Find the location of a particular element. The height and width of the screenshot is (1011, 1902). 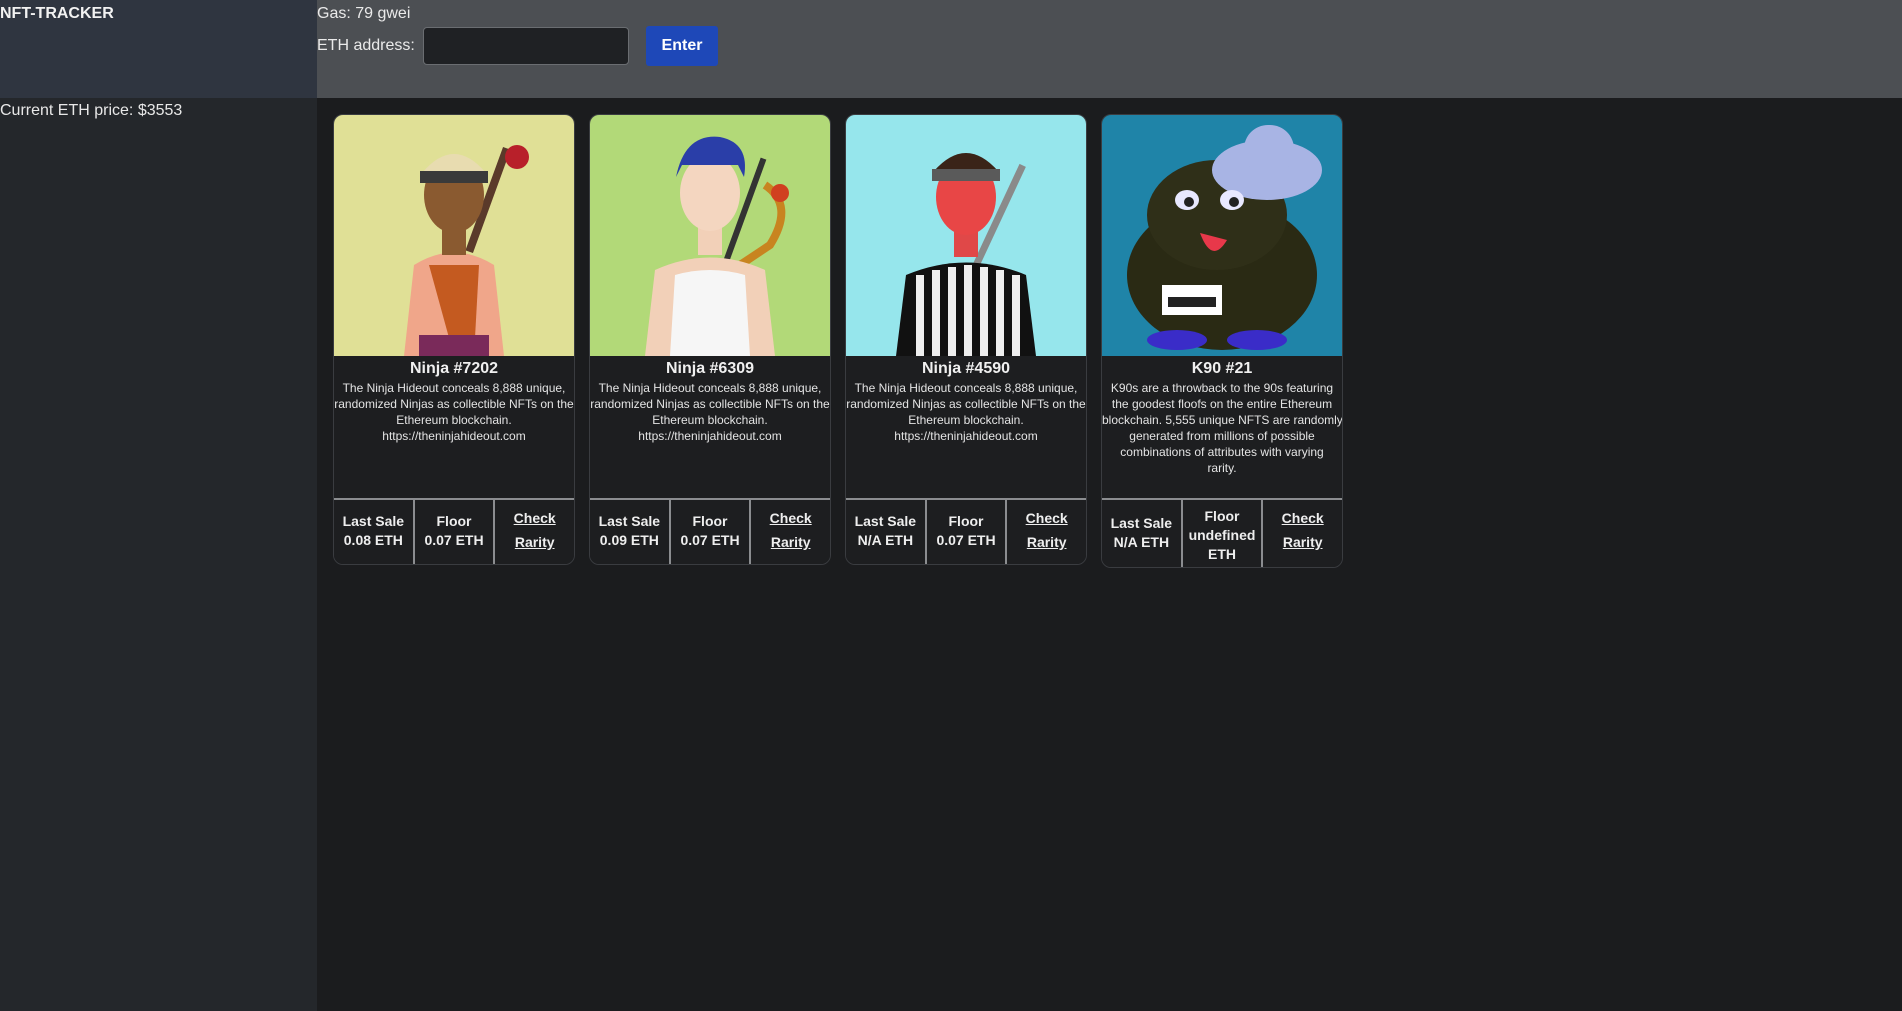

enter-button: Enter is located at coordinates (682, 46).